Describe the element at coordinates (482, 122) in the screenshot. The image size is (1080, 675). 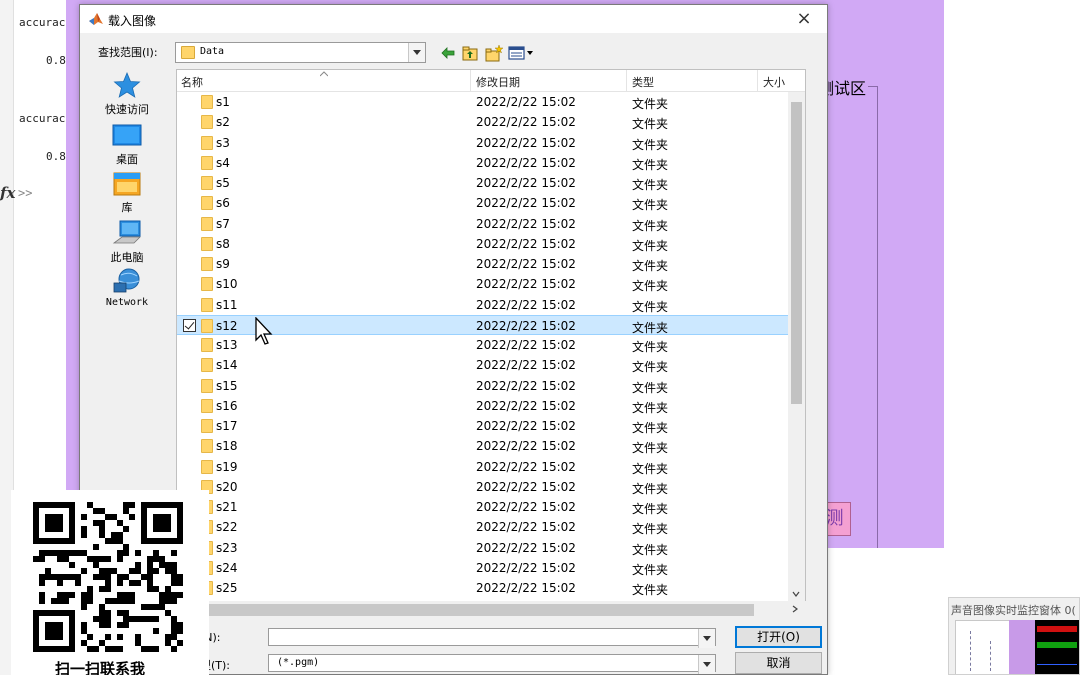
I see `file-row: s2 2022/2/22 15:02 文件夹` at that location.